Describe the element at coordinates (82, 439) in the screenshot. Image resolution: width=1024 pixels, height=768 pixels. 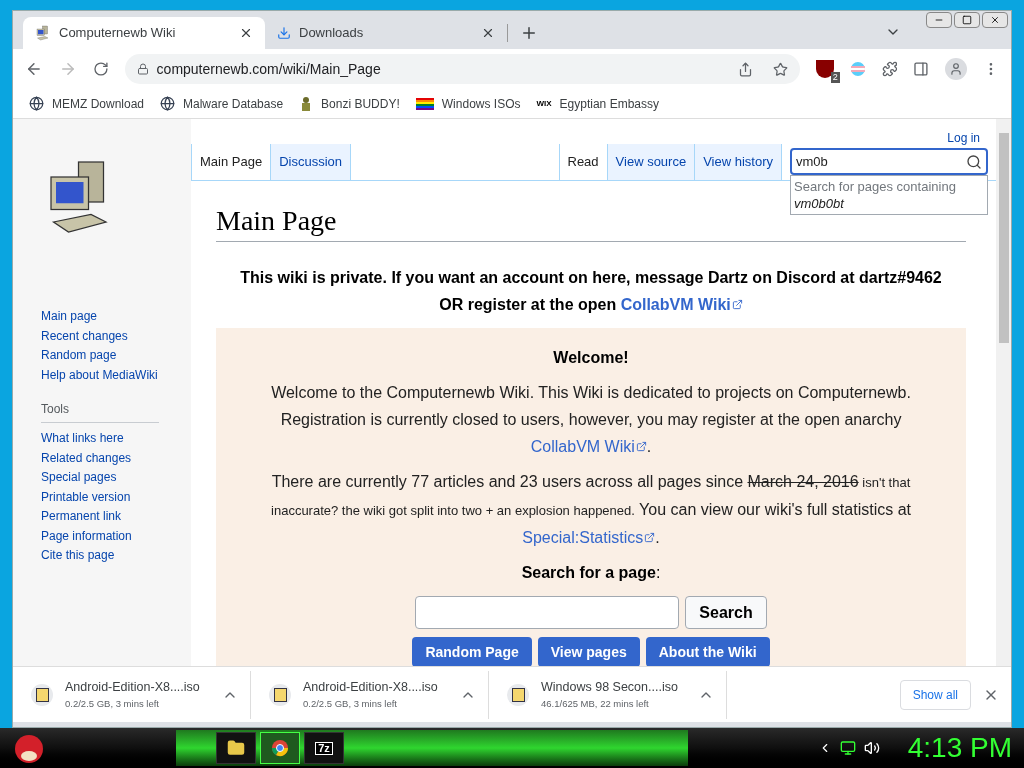
I see `sidebar-link: What links here` at that location.